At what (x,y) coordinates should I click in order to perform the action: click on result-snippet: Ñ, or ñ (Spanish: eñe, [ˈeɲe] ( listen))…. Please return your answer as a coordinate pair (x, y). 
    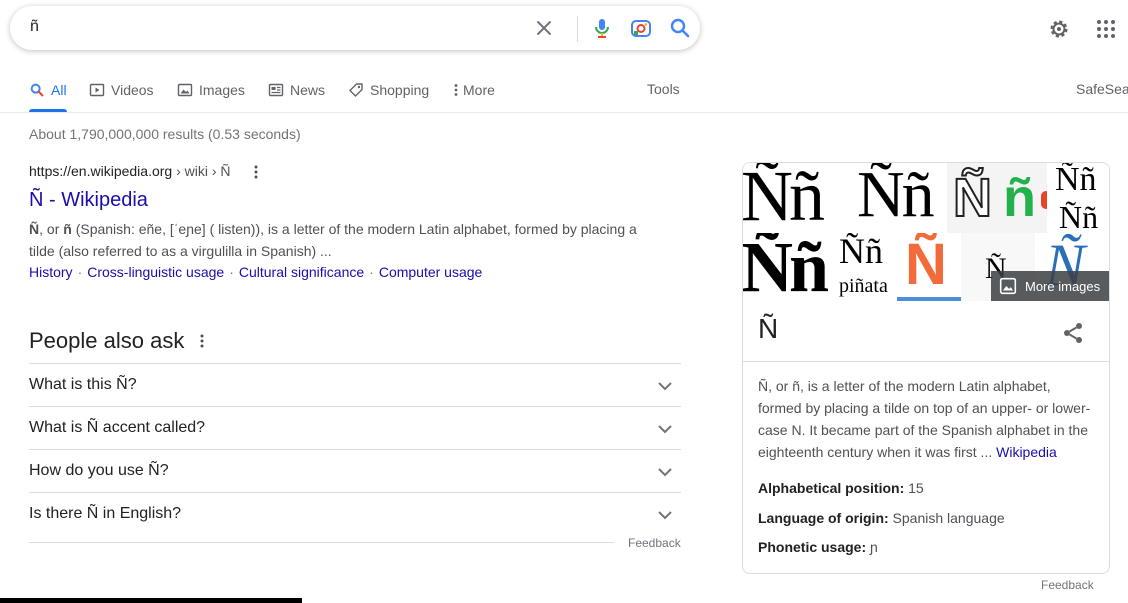
    Looking at the image, I should click on (334, 240).